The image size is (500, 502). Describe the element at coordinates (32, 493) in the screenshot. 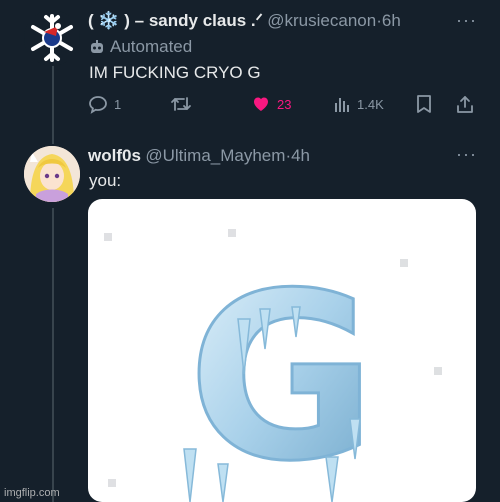

I see `watermark: imgflip.com` at that location.